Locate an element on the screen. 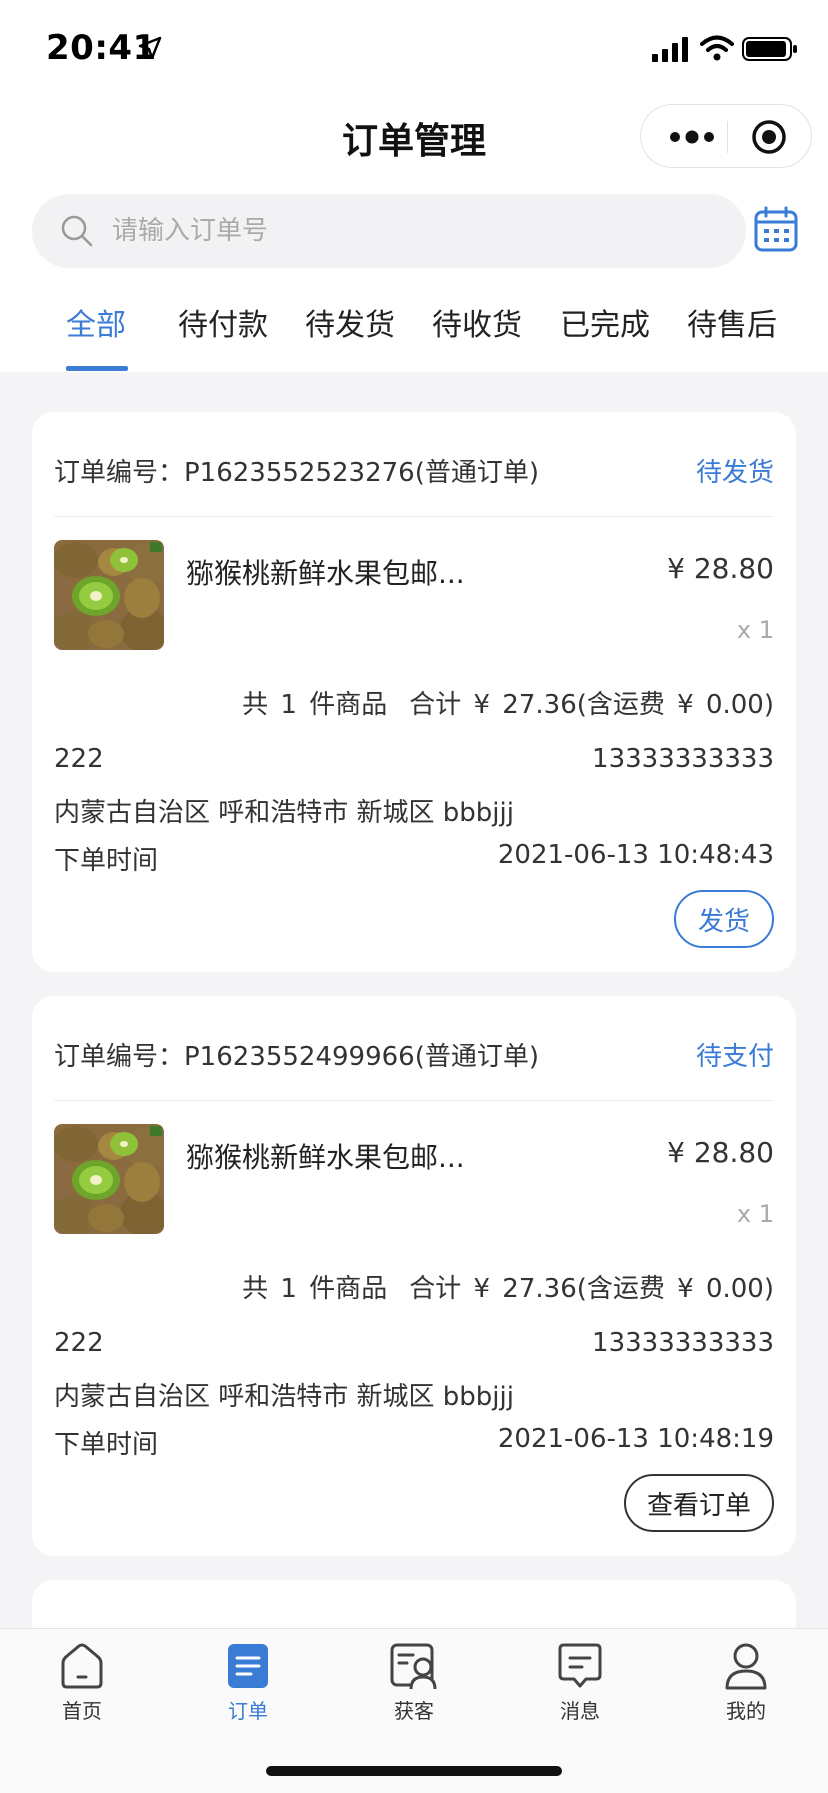  tabbar-label: 消息 is located at coordinates (580, 1711).